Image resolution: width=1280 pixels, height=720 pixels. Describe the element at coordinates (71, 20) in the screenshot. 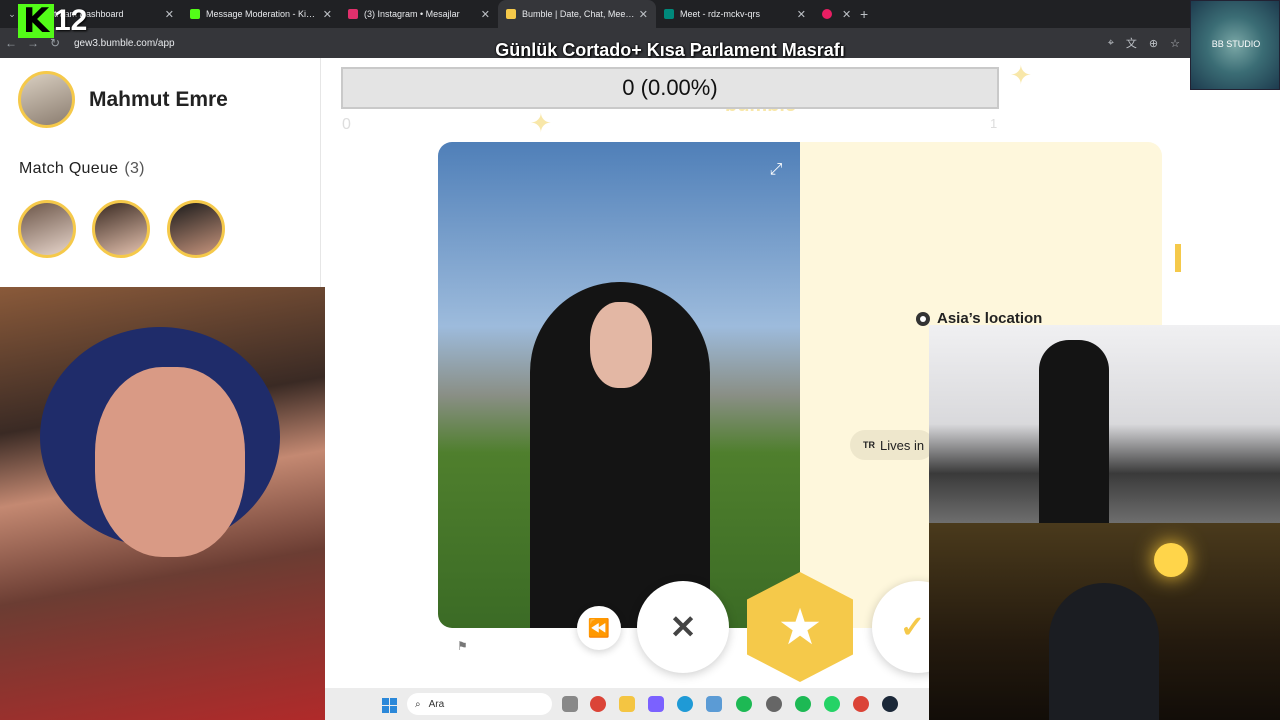

I see `viewer-count: 12` at that location.